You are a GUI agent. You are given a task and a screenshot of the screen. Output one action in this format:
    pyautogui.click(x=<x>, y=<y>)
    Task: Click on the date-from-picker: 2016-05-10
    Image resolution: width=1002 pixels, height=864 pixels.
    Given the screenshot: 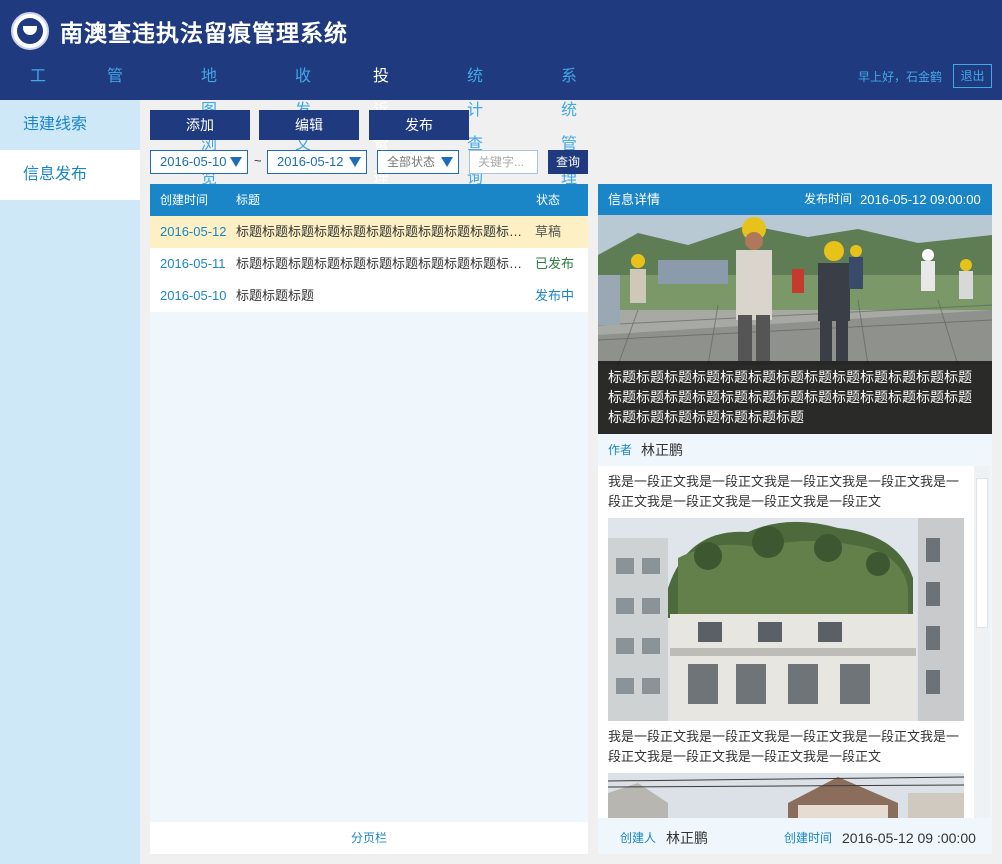 What is the action you would take?
    pyautogui.click(x=199, y=162)
    